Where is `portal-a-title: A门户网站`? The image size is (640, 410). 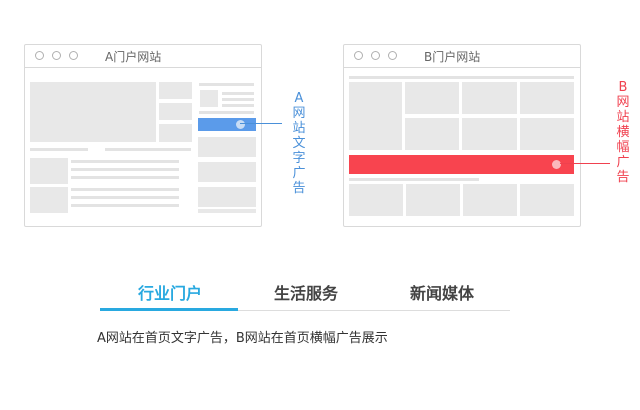
portal-a-title: A门户网站 is located at coordinates (133, 57).